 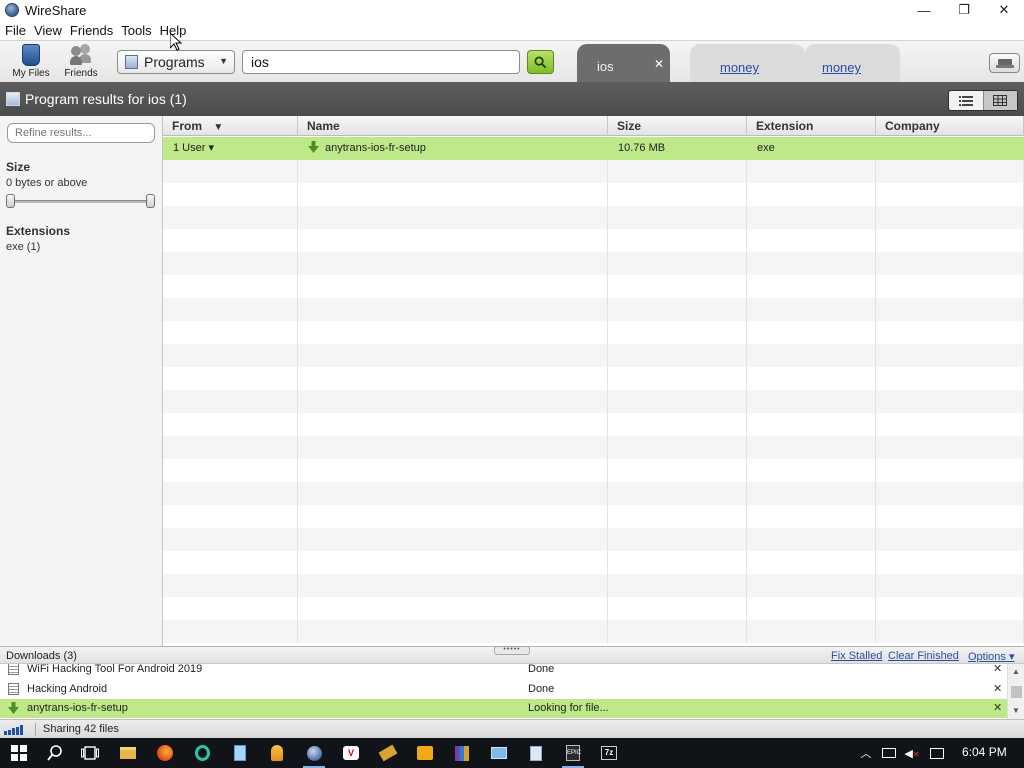 What do you see at coordinates (1016, 710) in the screenshot?
I see `scroll-down-icon: ▼` at bounding box center [1016, 710].